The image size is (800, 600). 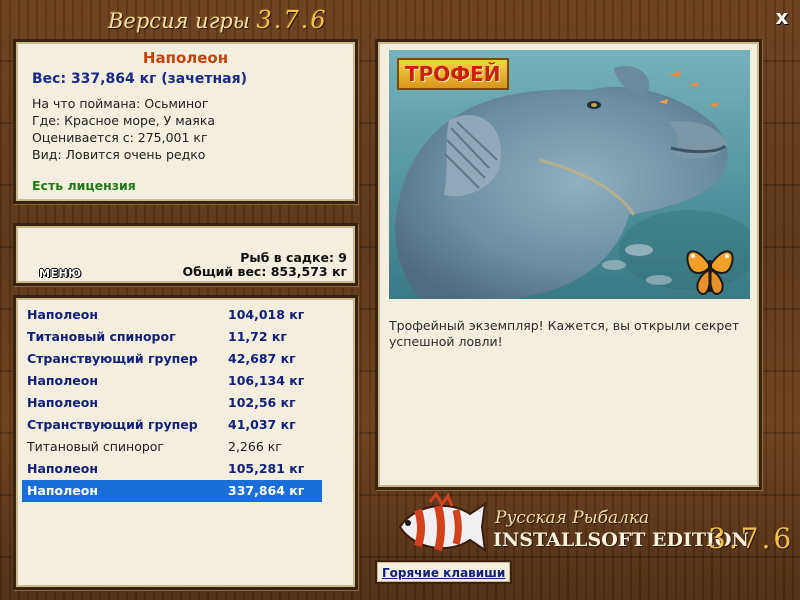 I want to click on catch-fish-weight: 11,72 кг, so click(x=257, y=336).